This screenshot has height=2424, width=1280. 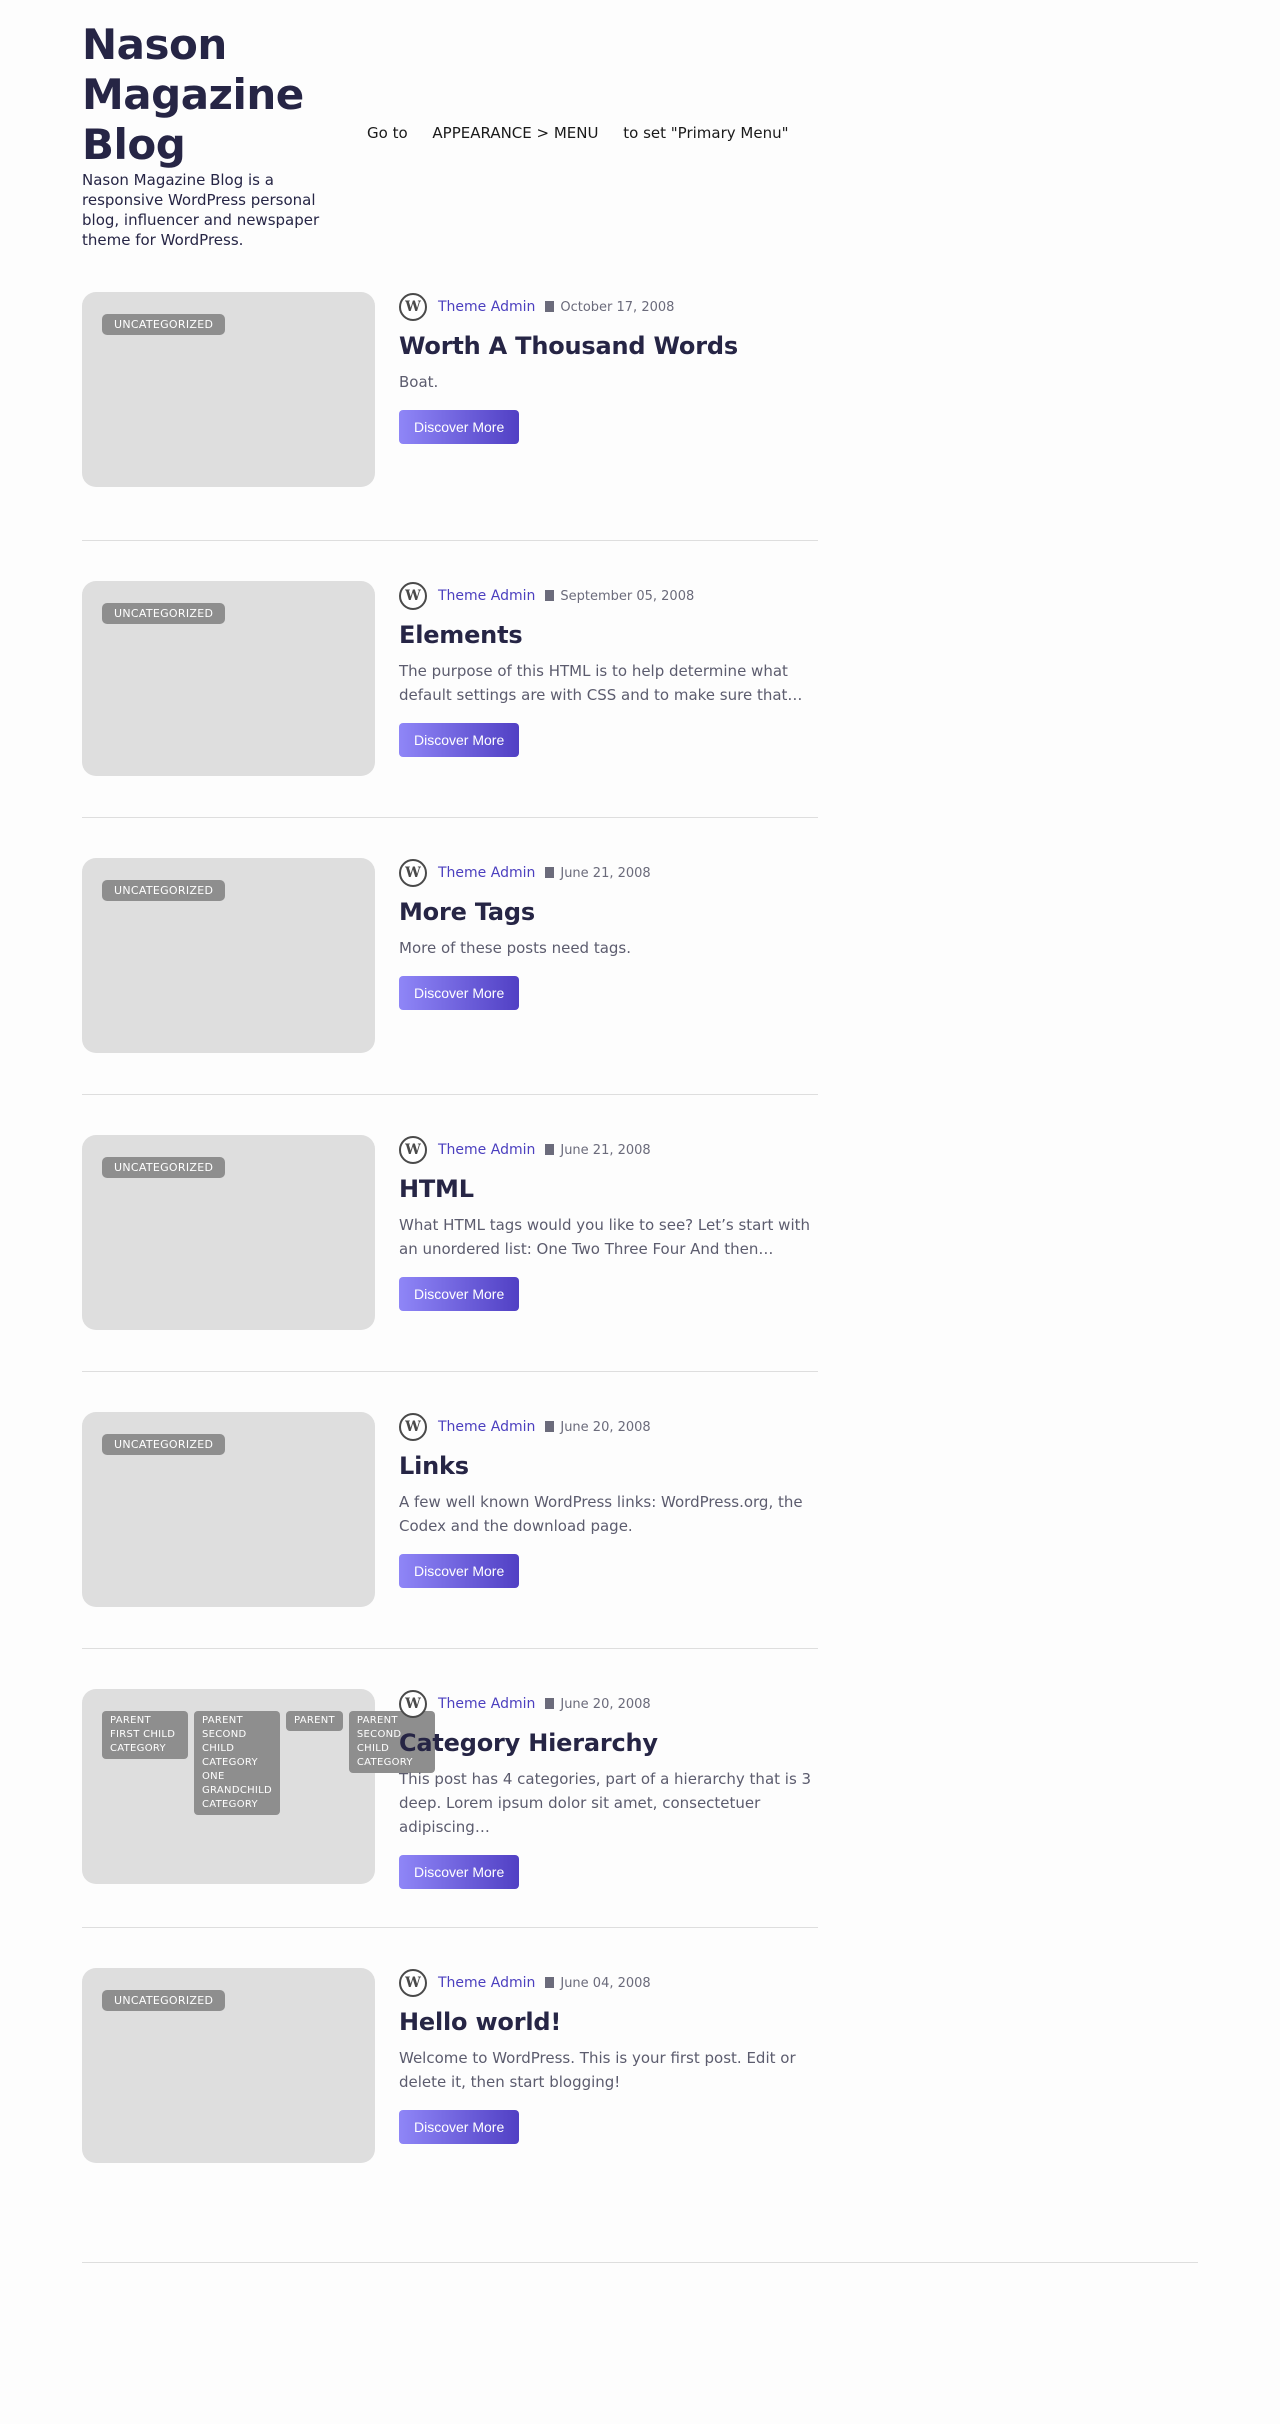 What do you see at coordinates (608, 2022) in the screenshot?
I see `post-title: Hello world!` at bounding box center [608, 2022].